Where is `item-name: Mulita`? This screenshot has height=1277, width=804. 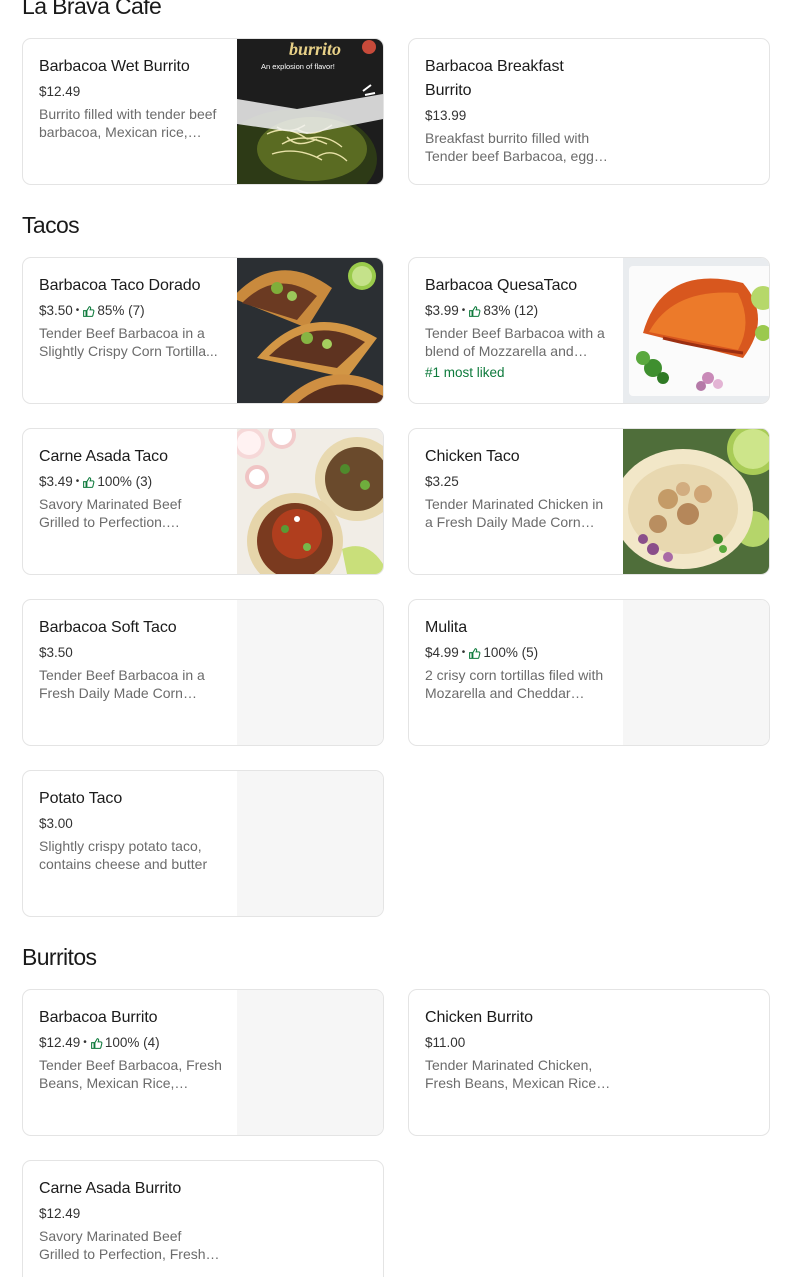
item-name: Mulita is located at coordinates (446, 627).